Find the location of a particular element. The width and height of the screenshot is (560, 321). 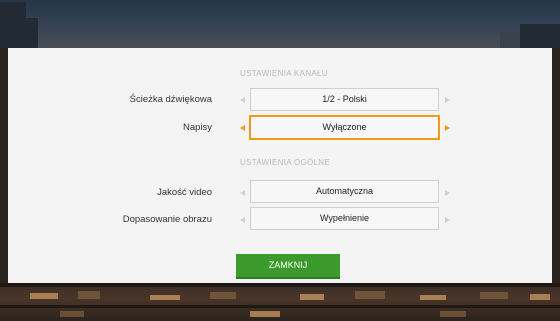

audio-track-label: Ścieżka dźwiękowa is located at coordinates (170, 99).